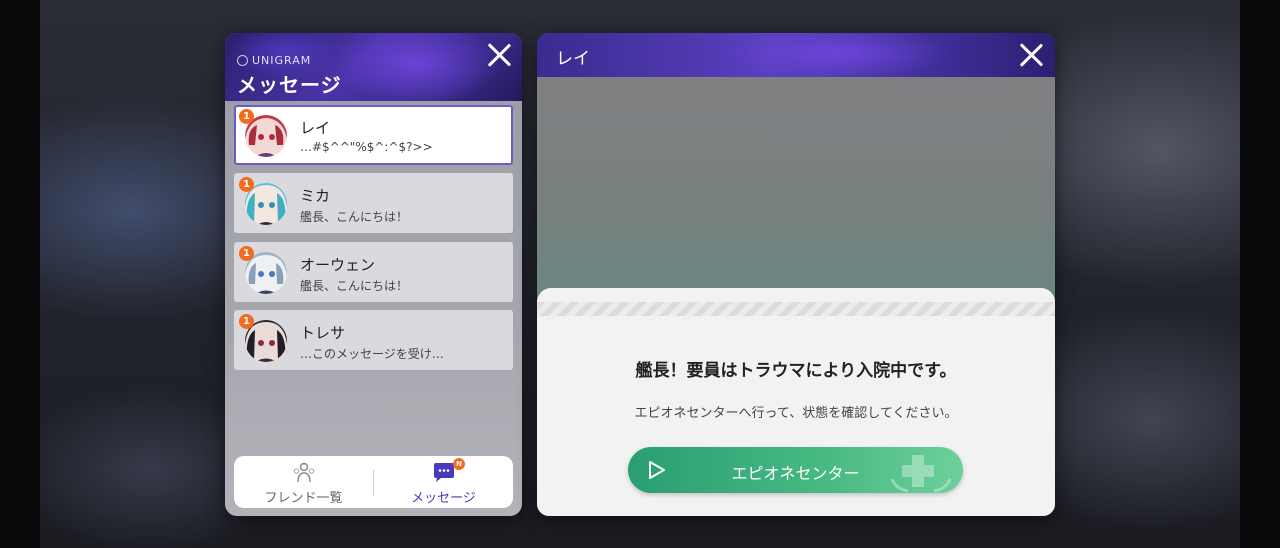 The width and height of the screenshot is (1280, 548). I want to click on friends-icon, so click(304, 472).